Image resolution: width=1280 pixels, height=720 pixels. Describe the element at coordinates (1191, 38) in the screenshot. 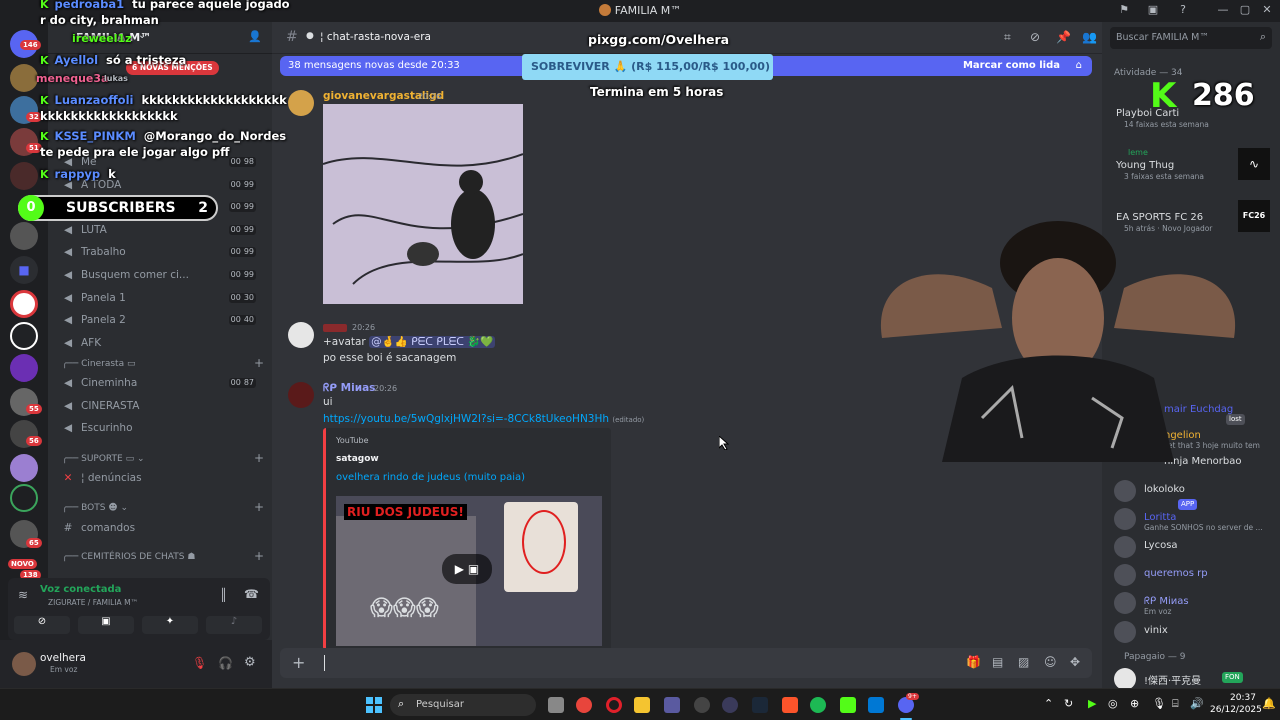

I see `search-input: Buscar FAMILIA M™ ⌕` at that location.